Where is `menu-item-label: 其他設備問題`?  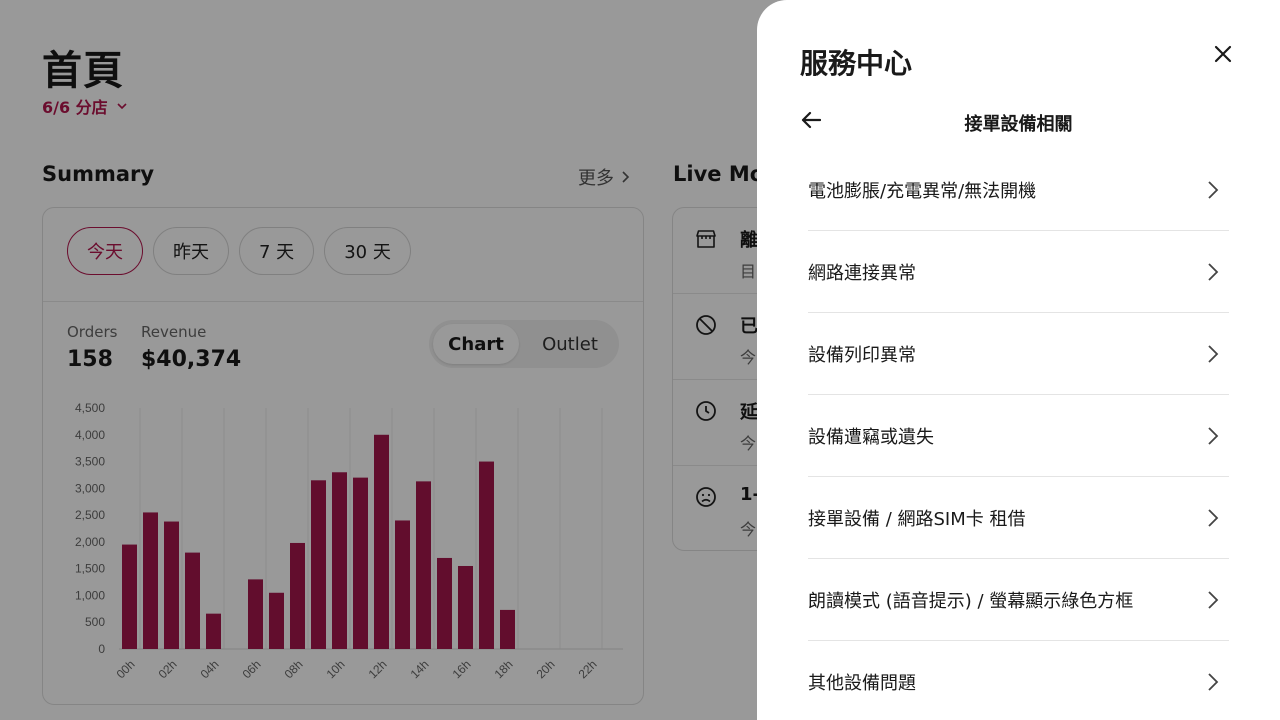
menu-item-label: 其他設備問題 is located at coordinates (862, 683).